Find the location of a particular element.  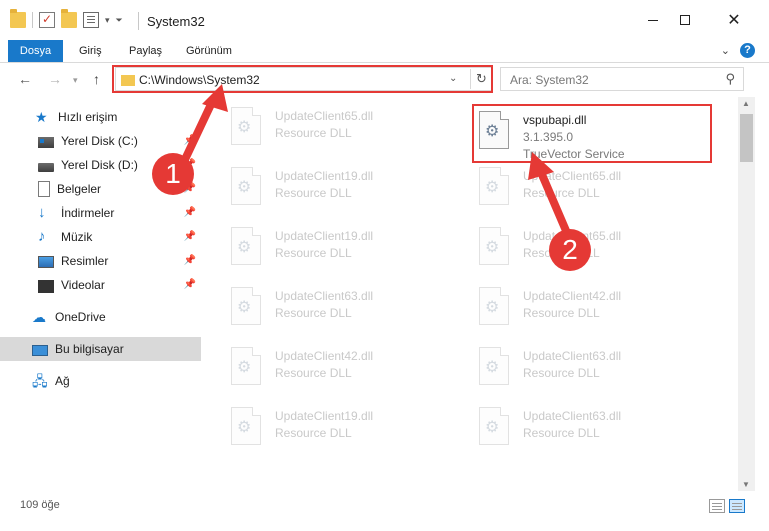

sidebar-item-this-pc: Bu bilgisayar is located at coordinates (100, 349).